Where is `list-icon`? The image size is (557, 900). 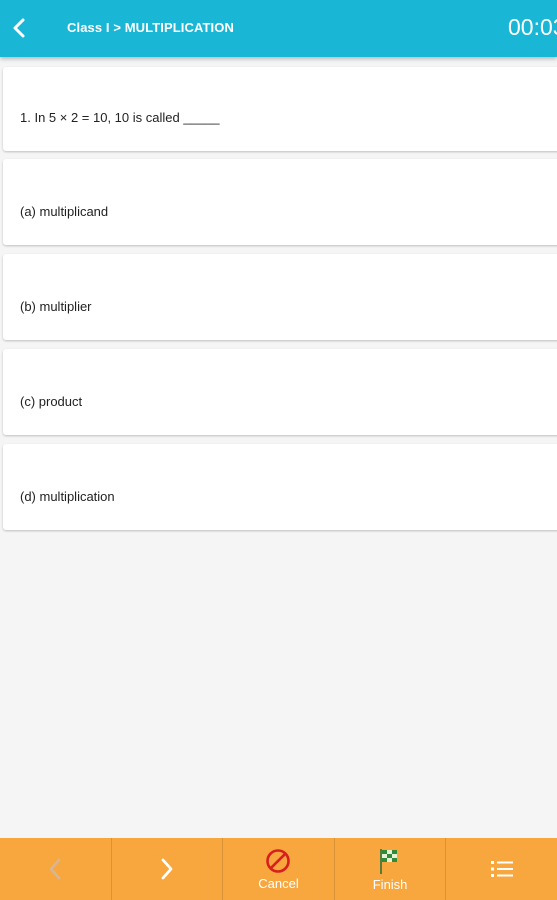
list-icon is located at coordinates (501, 869).